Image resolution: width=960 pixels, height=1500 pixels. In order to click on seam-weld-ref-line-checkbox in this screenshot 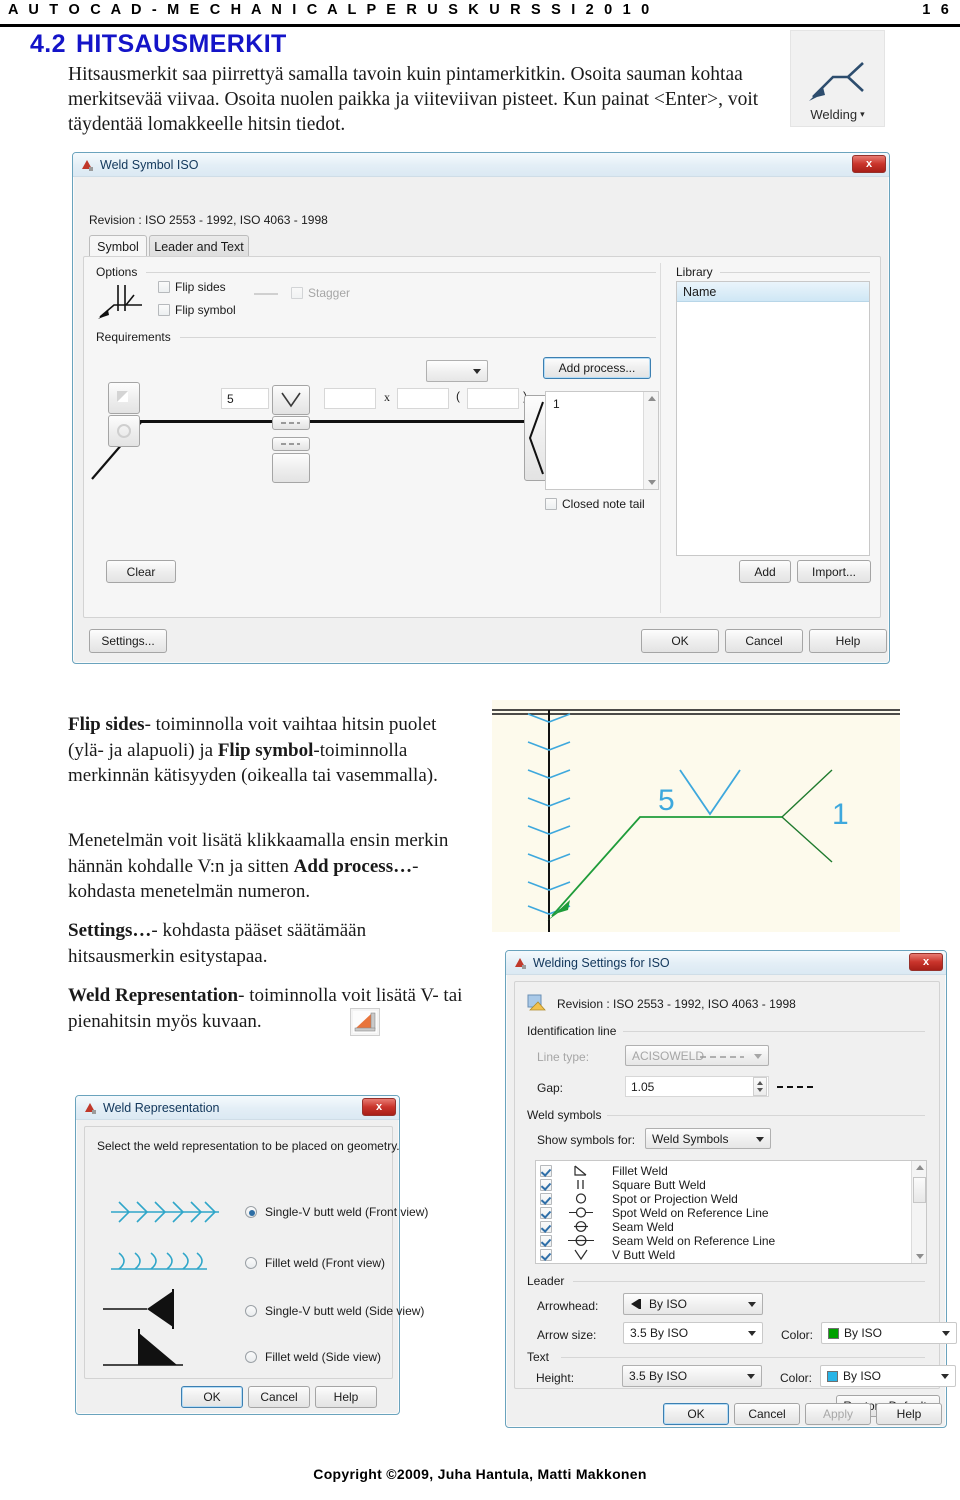, I will do `click(546, 1241)`.